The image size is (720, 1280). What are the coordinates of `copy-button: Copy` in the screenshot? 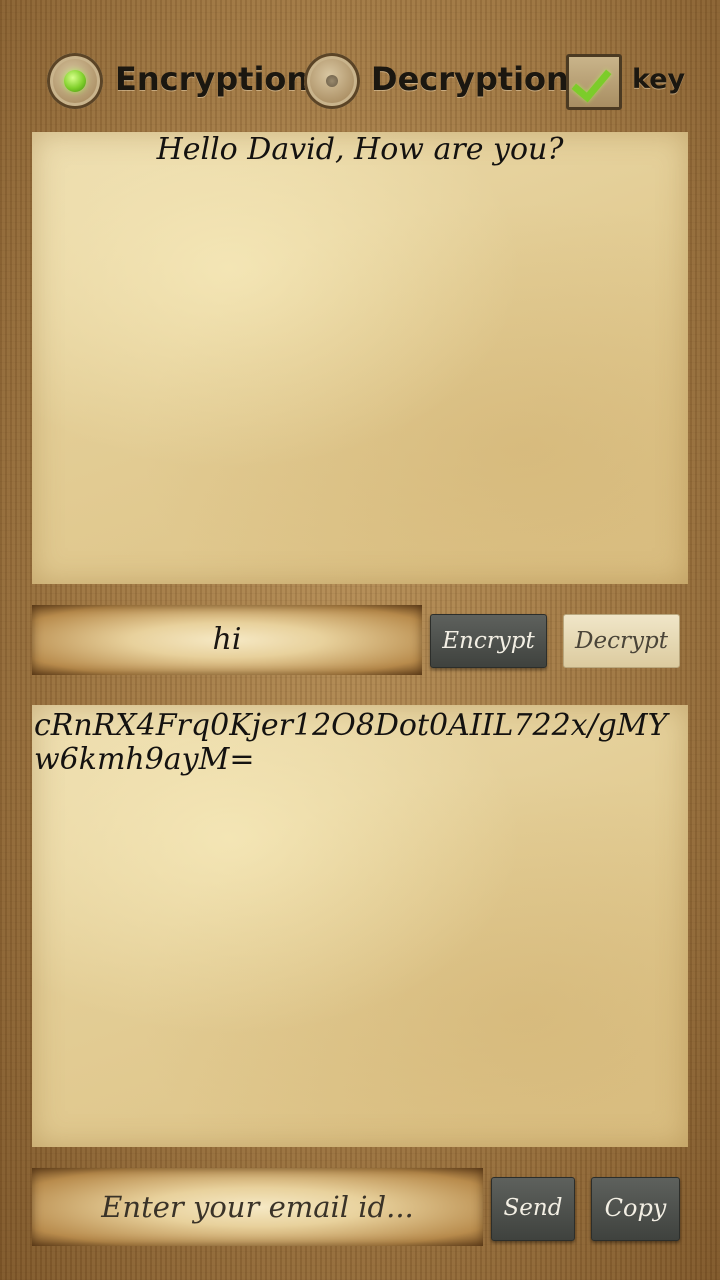 It's located at (635, 1209).